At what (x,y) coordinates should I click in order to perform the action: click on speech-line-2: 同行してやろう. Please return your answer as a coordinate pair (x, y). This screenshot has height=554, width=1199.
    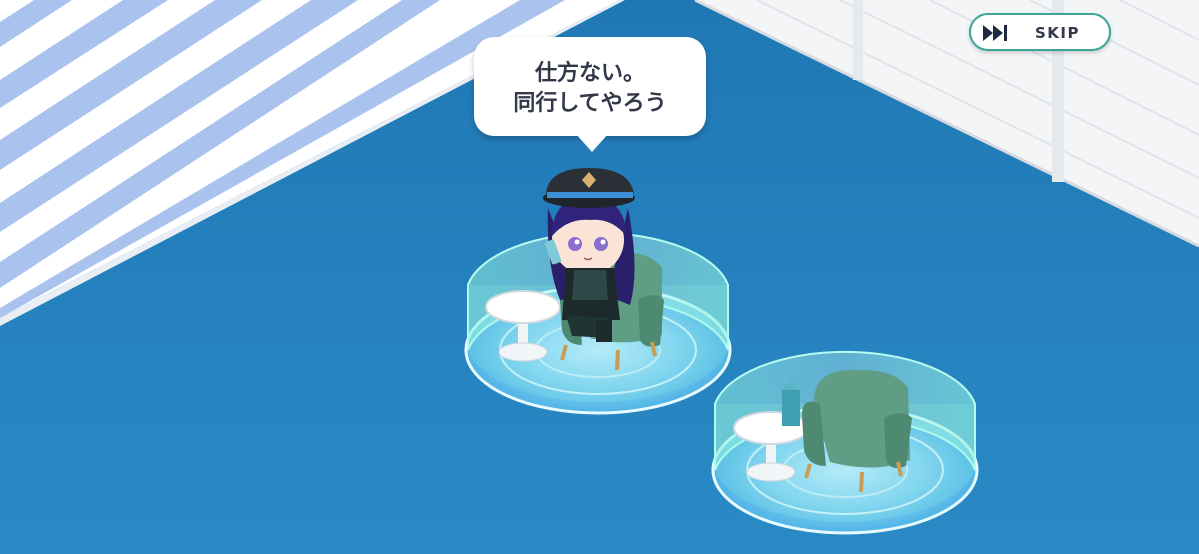
    Looking at the image, I should click on (590, 103).